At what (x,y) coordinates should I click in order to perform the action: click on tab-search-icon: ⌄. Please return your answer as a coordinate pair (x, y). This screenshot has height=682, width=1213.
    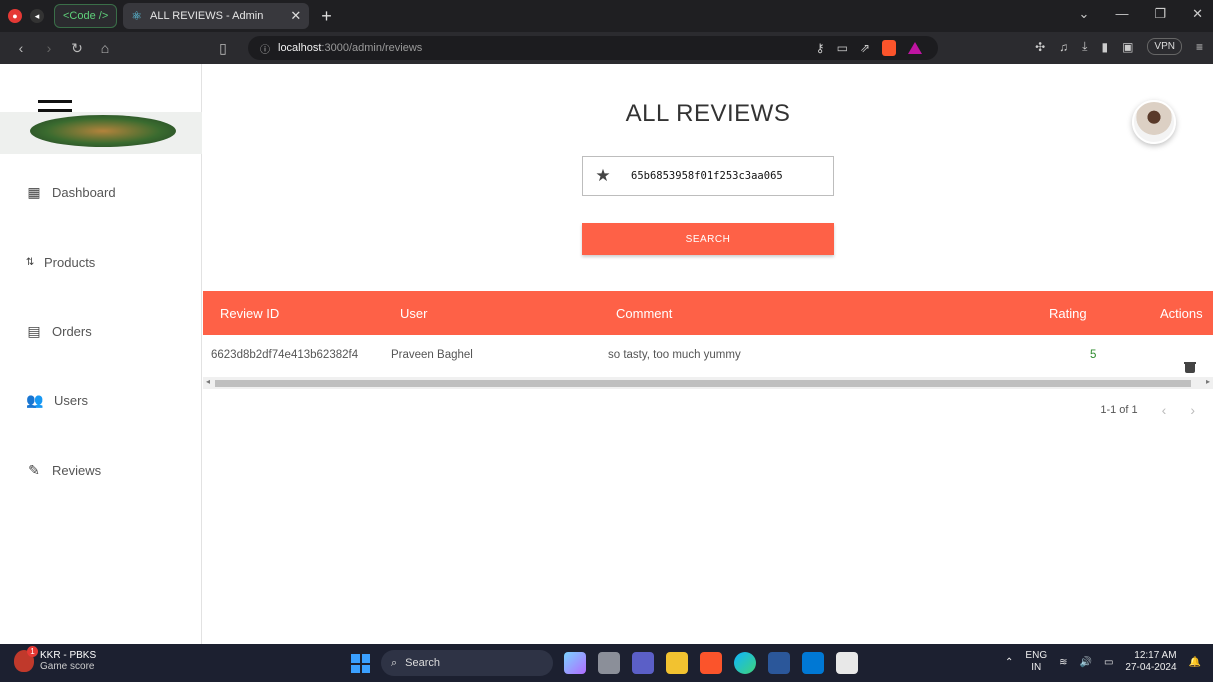
    Looking at the image, I should click on (1084, 14).